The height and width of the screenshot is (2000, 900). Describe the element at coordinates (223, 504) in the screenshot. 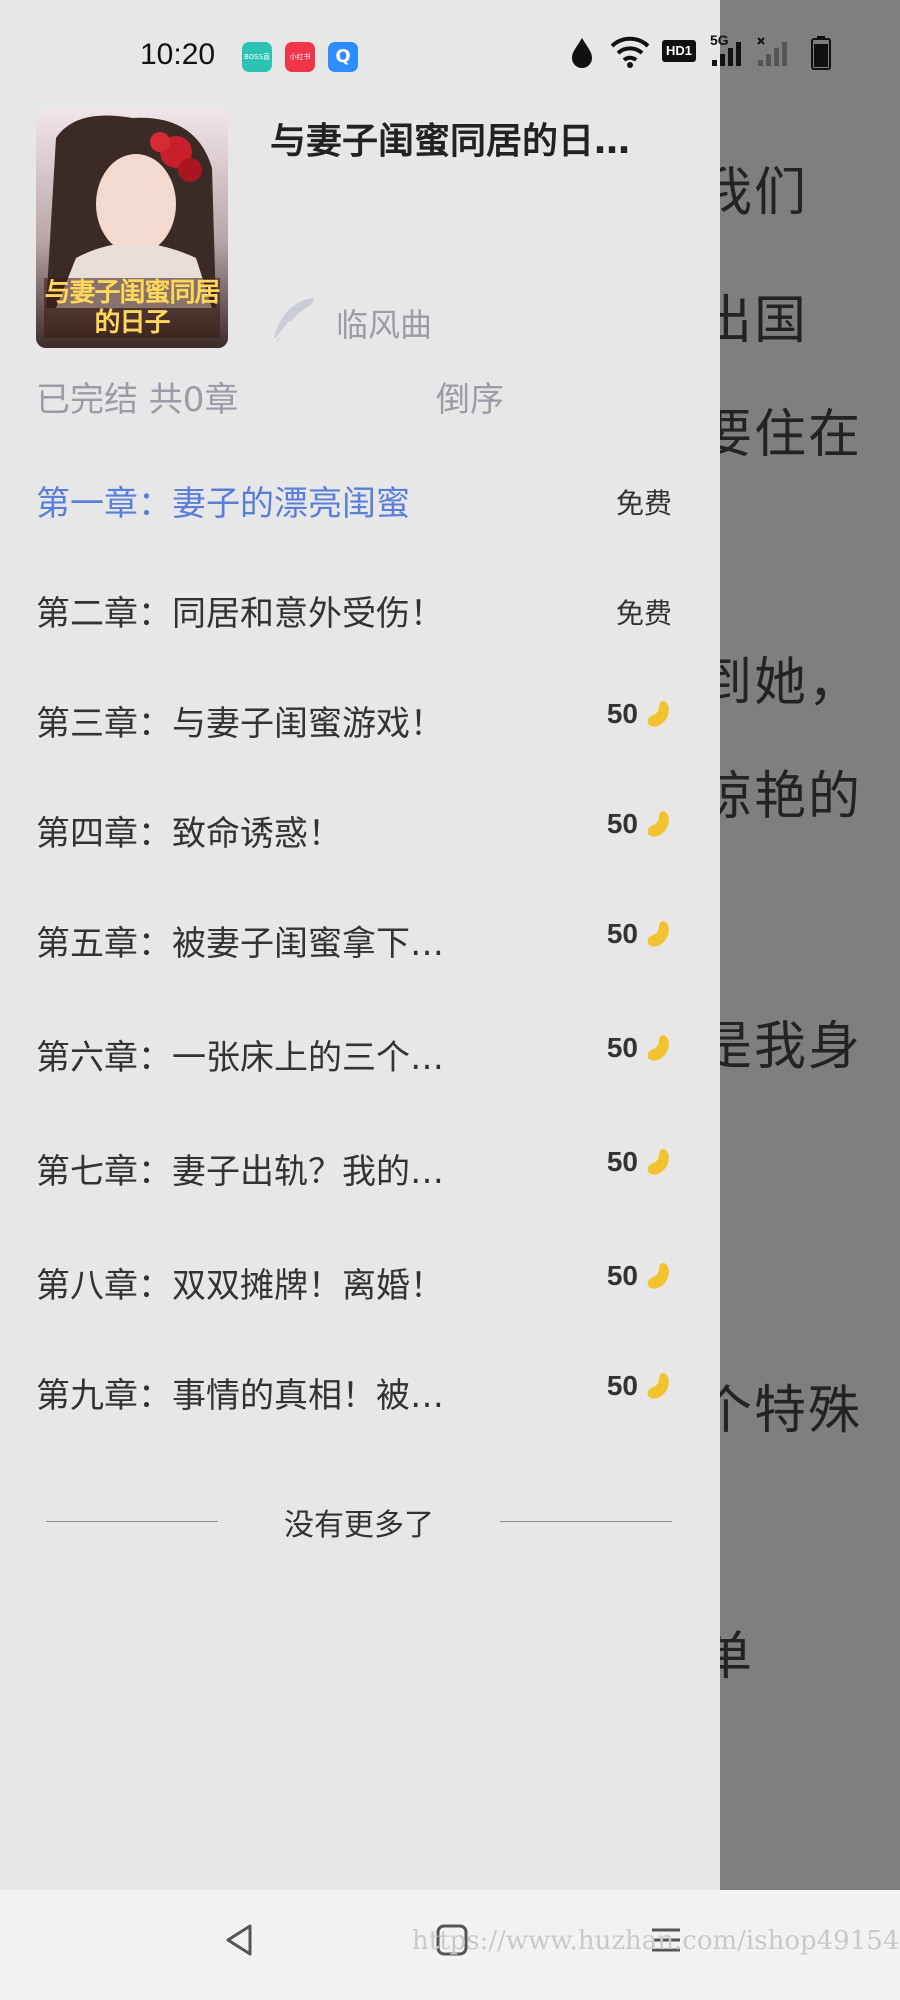

I see `chapter-title: 第一章：妻子的漂亮闺蜜` at that location.